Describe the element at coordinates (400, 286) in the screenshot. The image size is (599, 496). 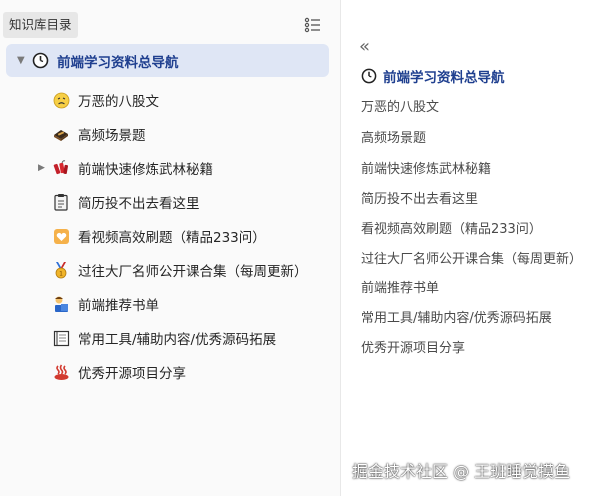
I see `toc-link: 前端推荐书单` at that location.